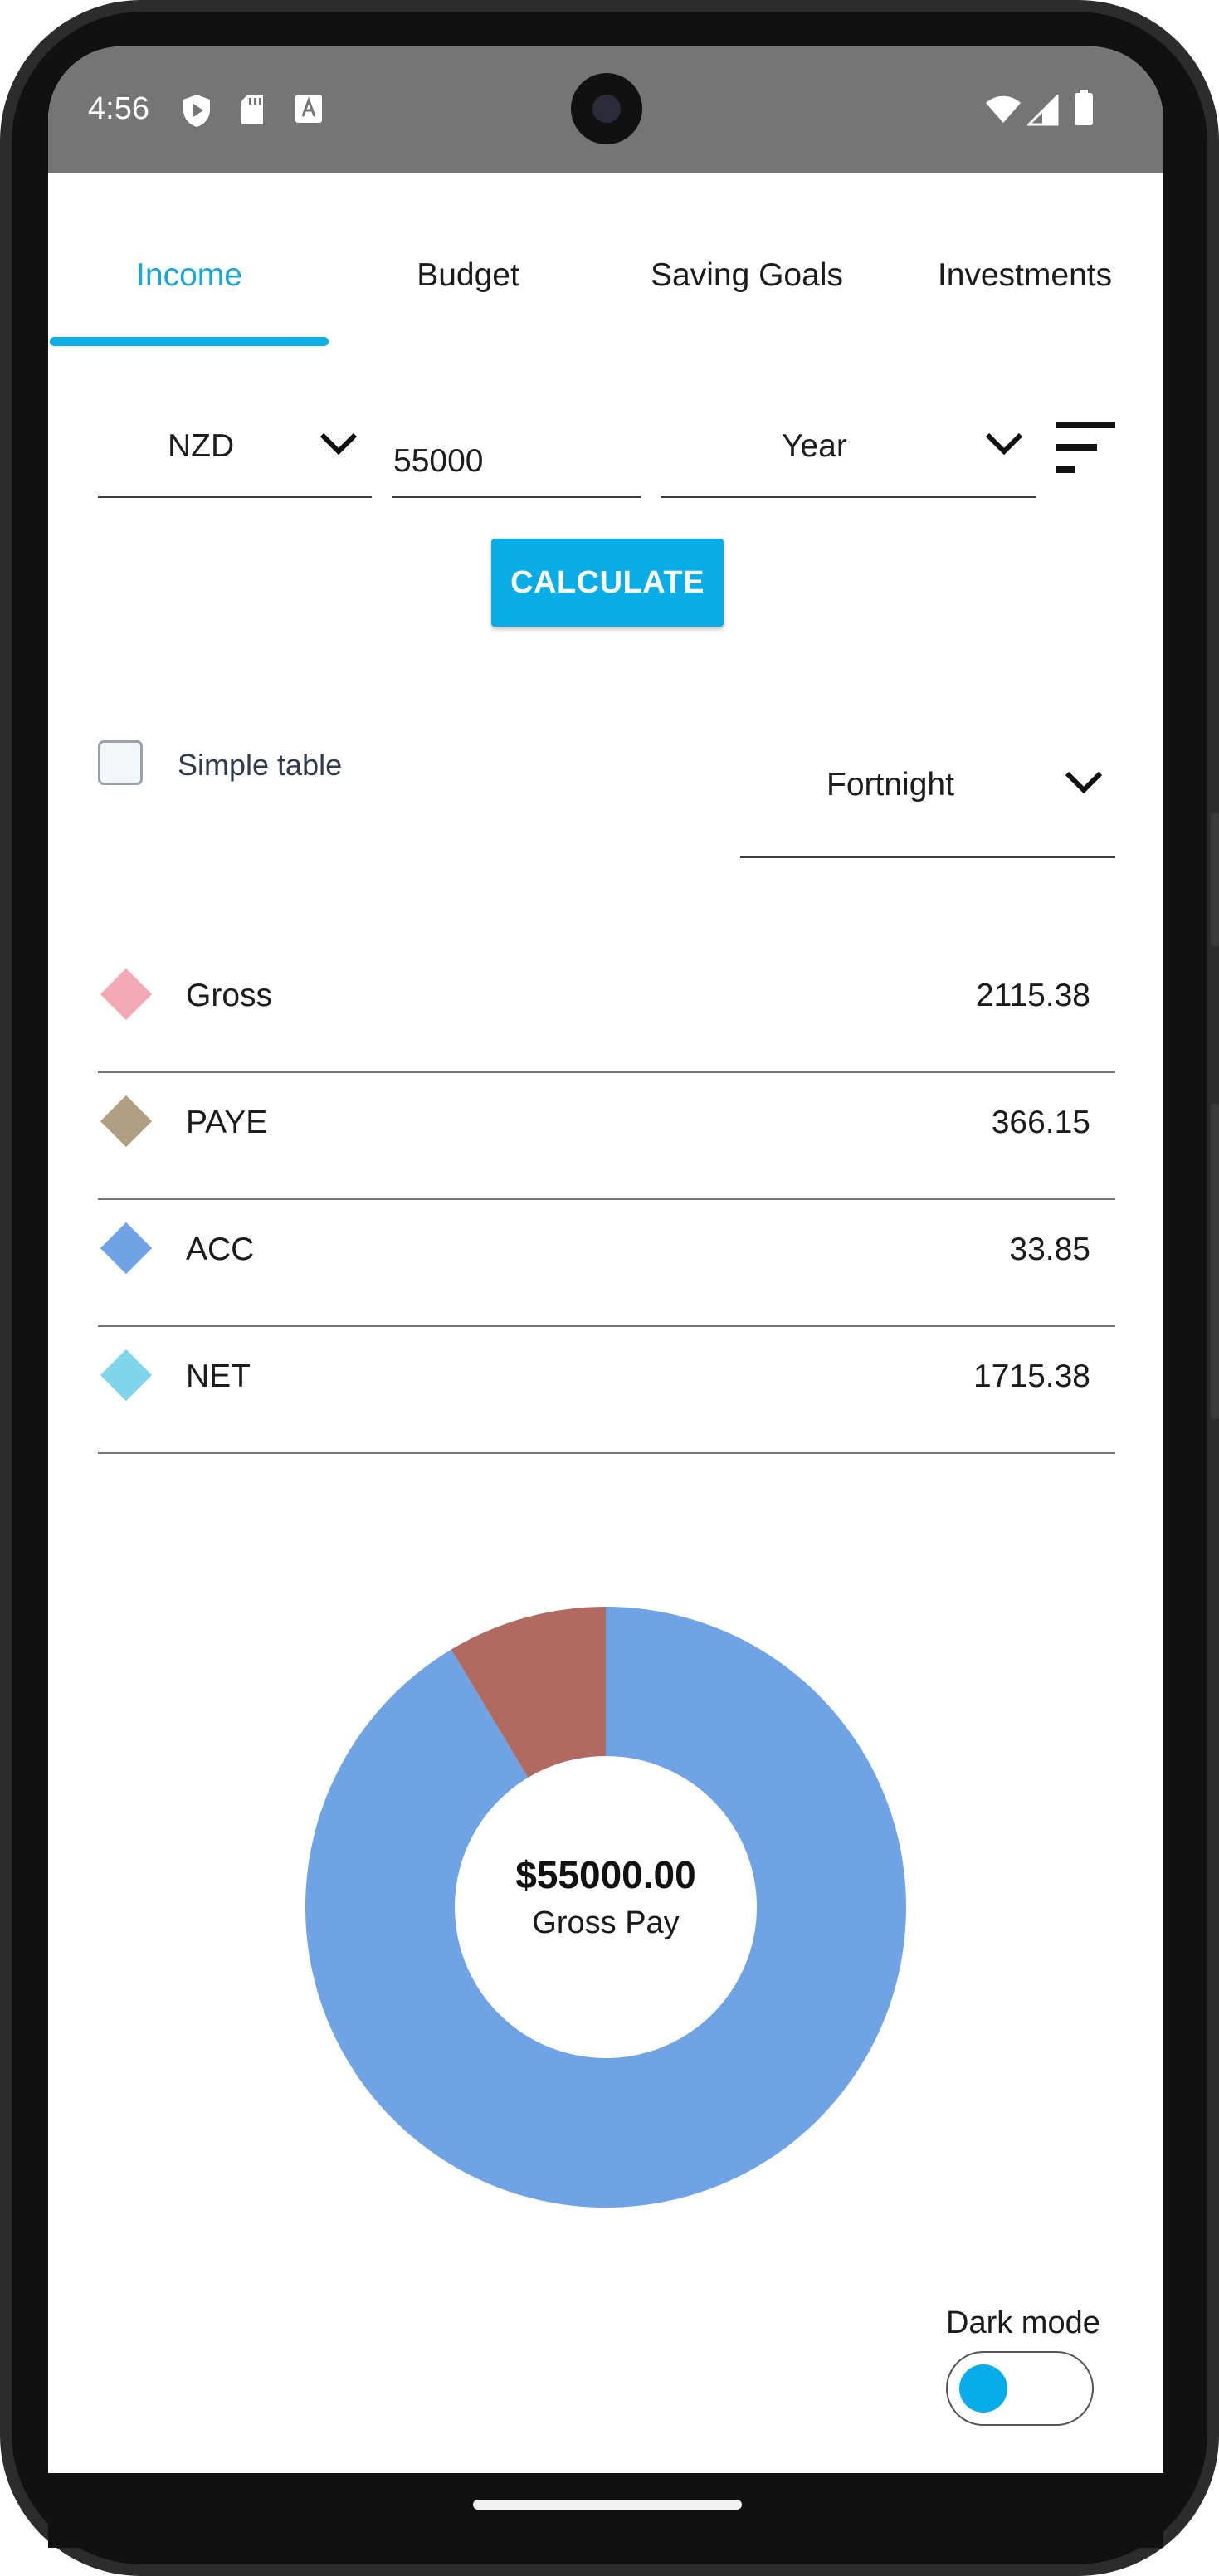 The height and width of the screenshot is (2576, 1219). I want to click on currency-underline, so click(235, 497).